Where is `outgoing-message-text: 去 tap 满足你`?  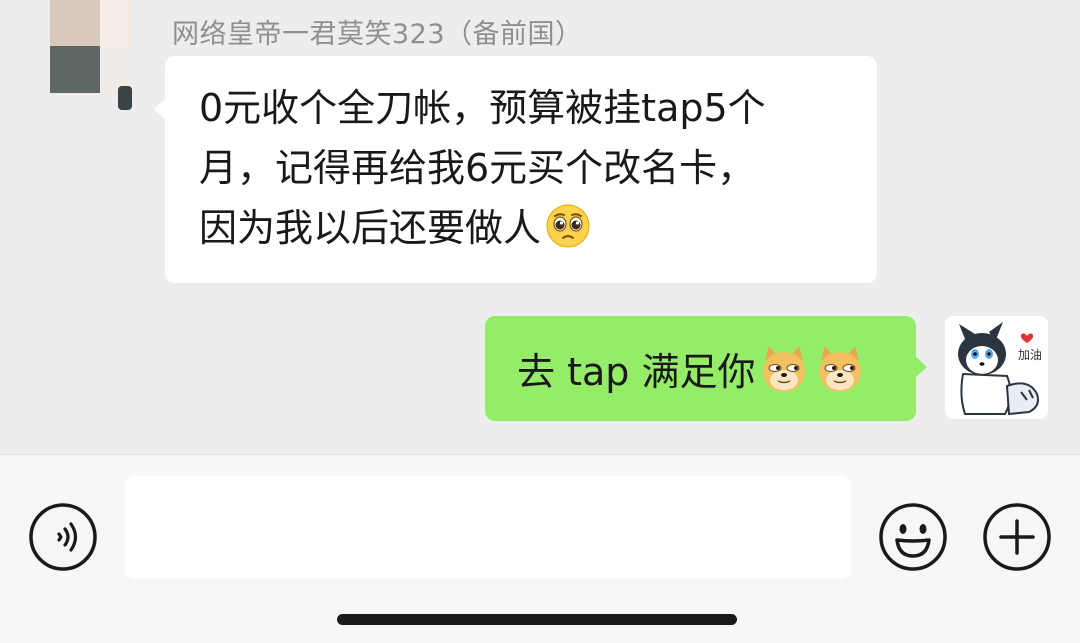
outgoing-message-text: 去 tap 满足你 is located at coordinates (636, 372).